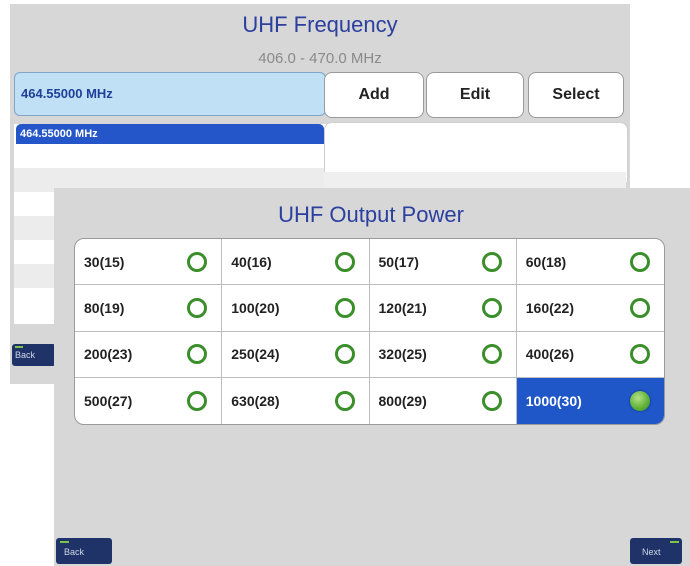 The height and width of the screenshot is (566, 690). I want to click on power-title: UHF Output Power, so click(371, 214).